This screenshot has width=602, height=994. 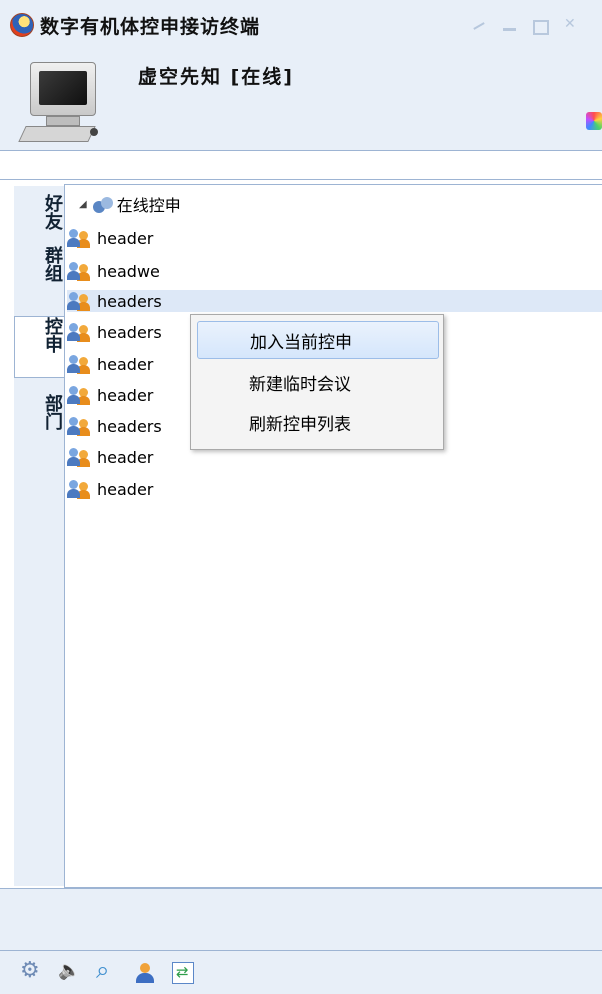 What do you see at coordinates (216, 75) in the screenshot?
I see `username-status: 虚空先知 [在线]` at bounding box center [216, 75].